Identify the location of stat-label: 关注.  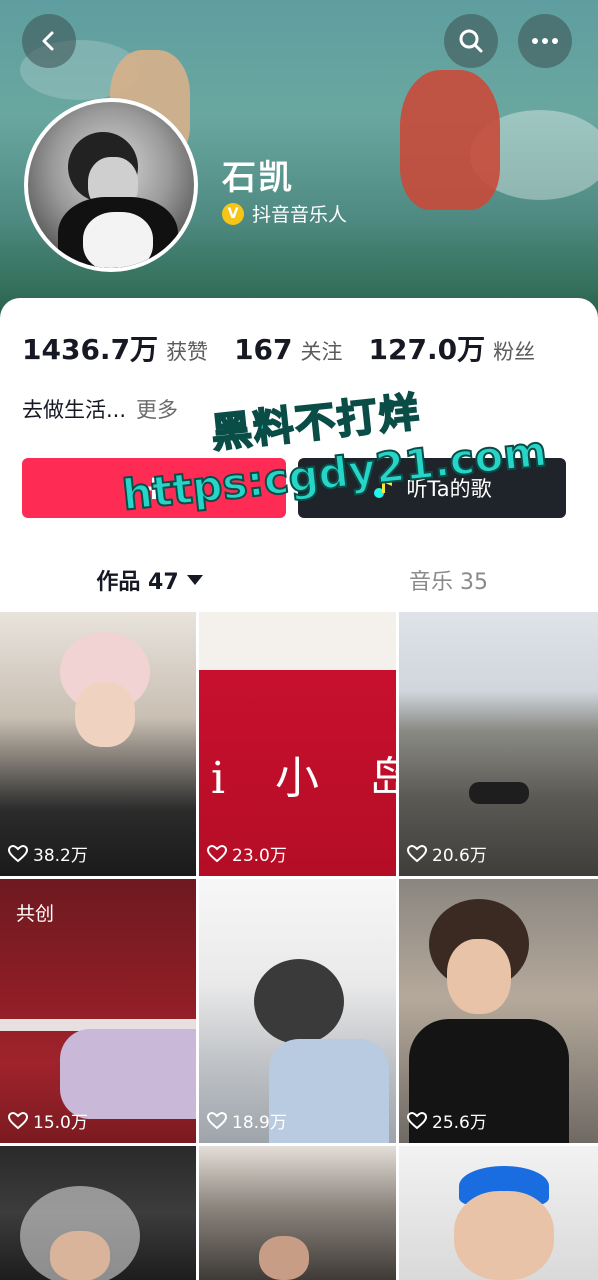
(321, 352).